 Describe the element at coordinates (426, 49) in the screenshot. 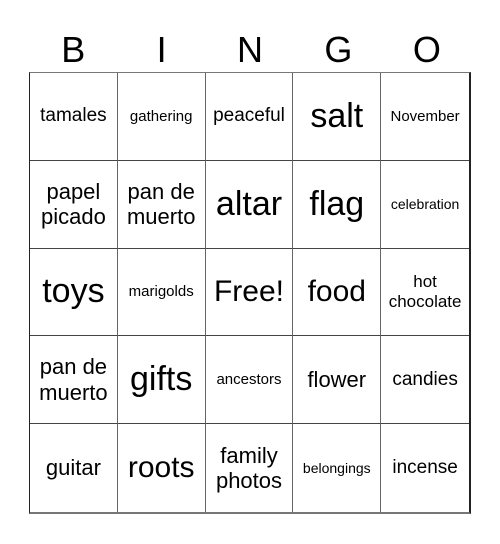

I see `header-letter-o: O` at that location.